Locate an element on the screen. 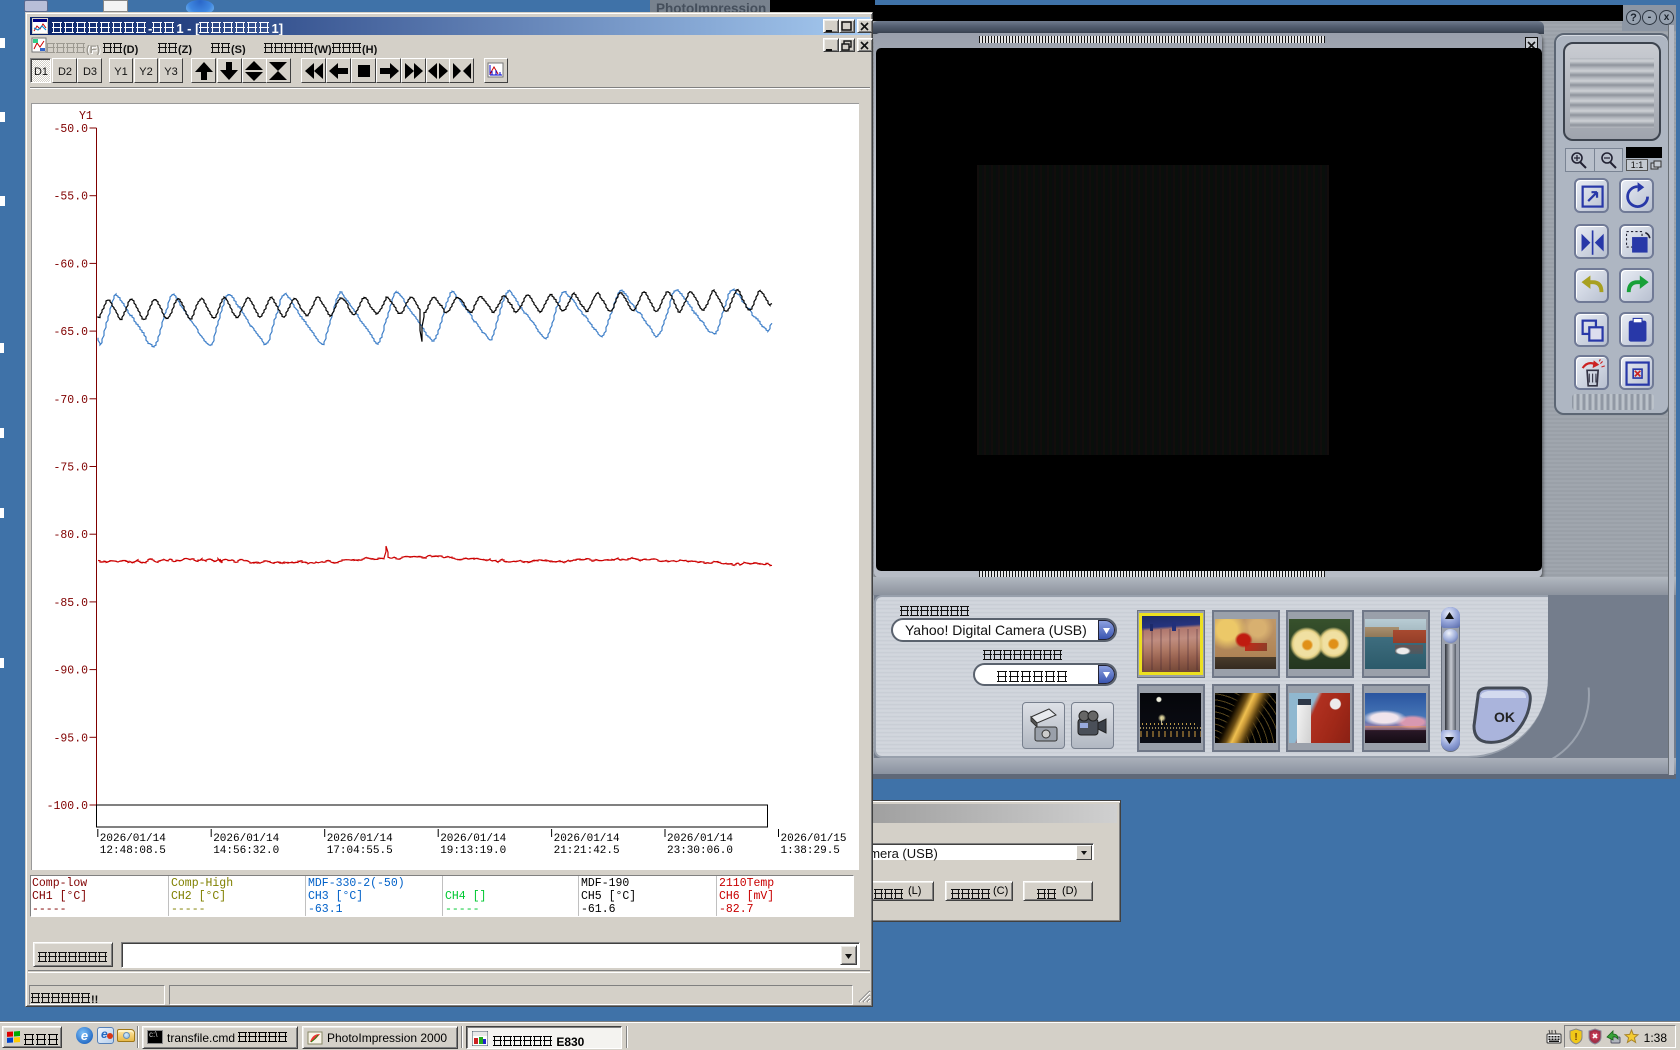 The image size is (1680, 1050). svg-text: -80.0 is located at coordinates (70, 535).